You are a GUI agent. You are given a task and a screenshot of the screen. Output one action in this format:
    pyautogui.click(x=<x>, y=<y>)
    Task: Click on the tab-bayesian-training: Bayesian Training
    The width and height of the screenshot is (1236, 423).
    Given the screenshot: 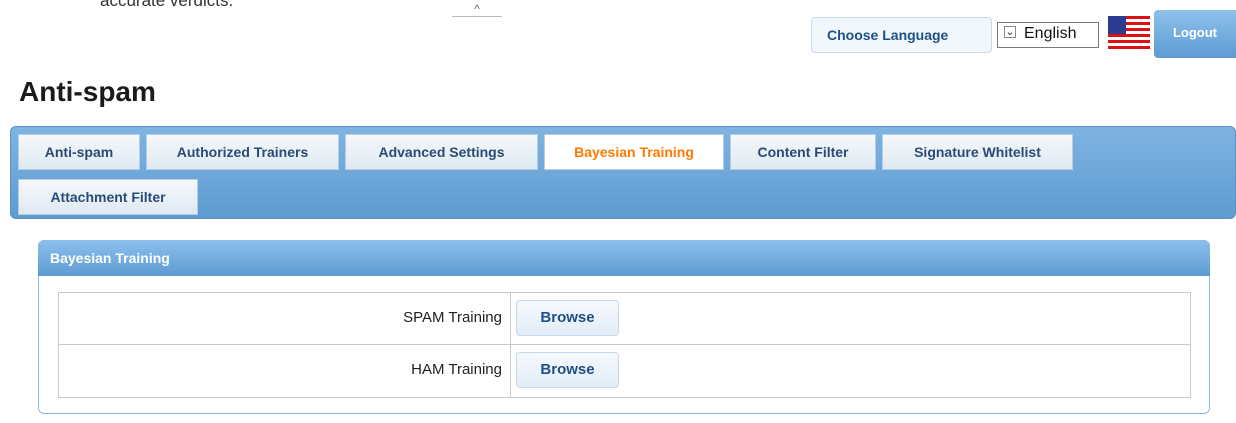 What is the action you would take?
    pyautogui.click(x=634, y=152)
    